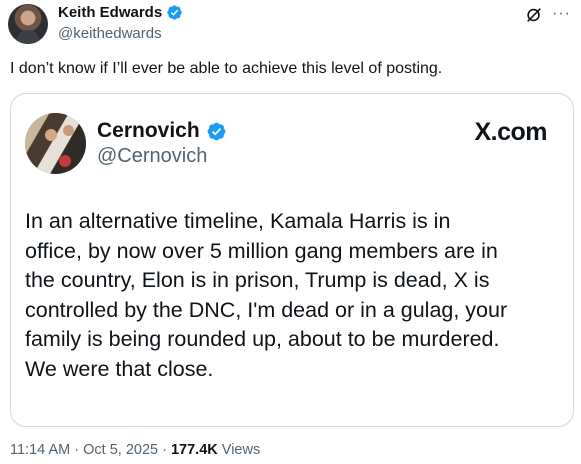 The width and height of the screenshot is (581, 464). I want to click on card-author-name: Cernovich, so click(148, 130).